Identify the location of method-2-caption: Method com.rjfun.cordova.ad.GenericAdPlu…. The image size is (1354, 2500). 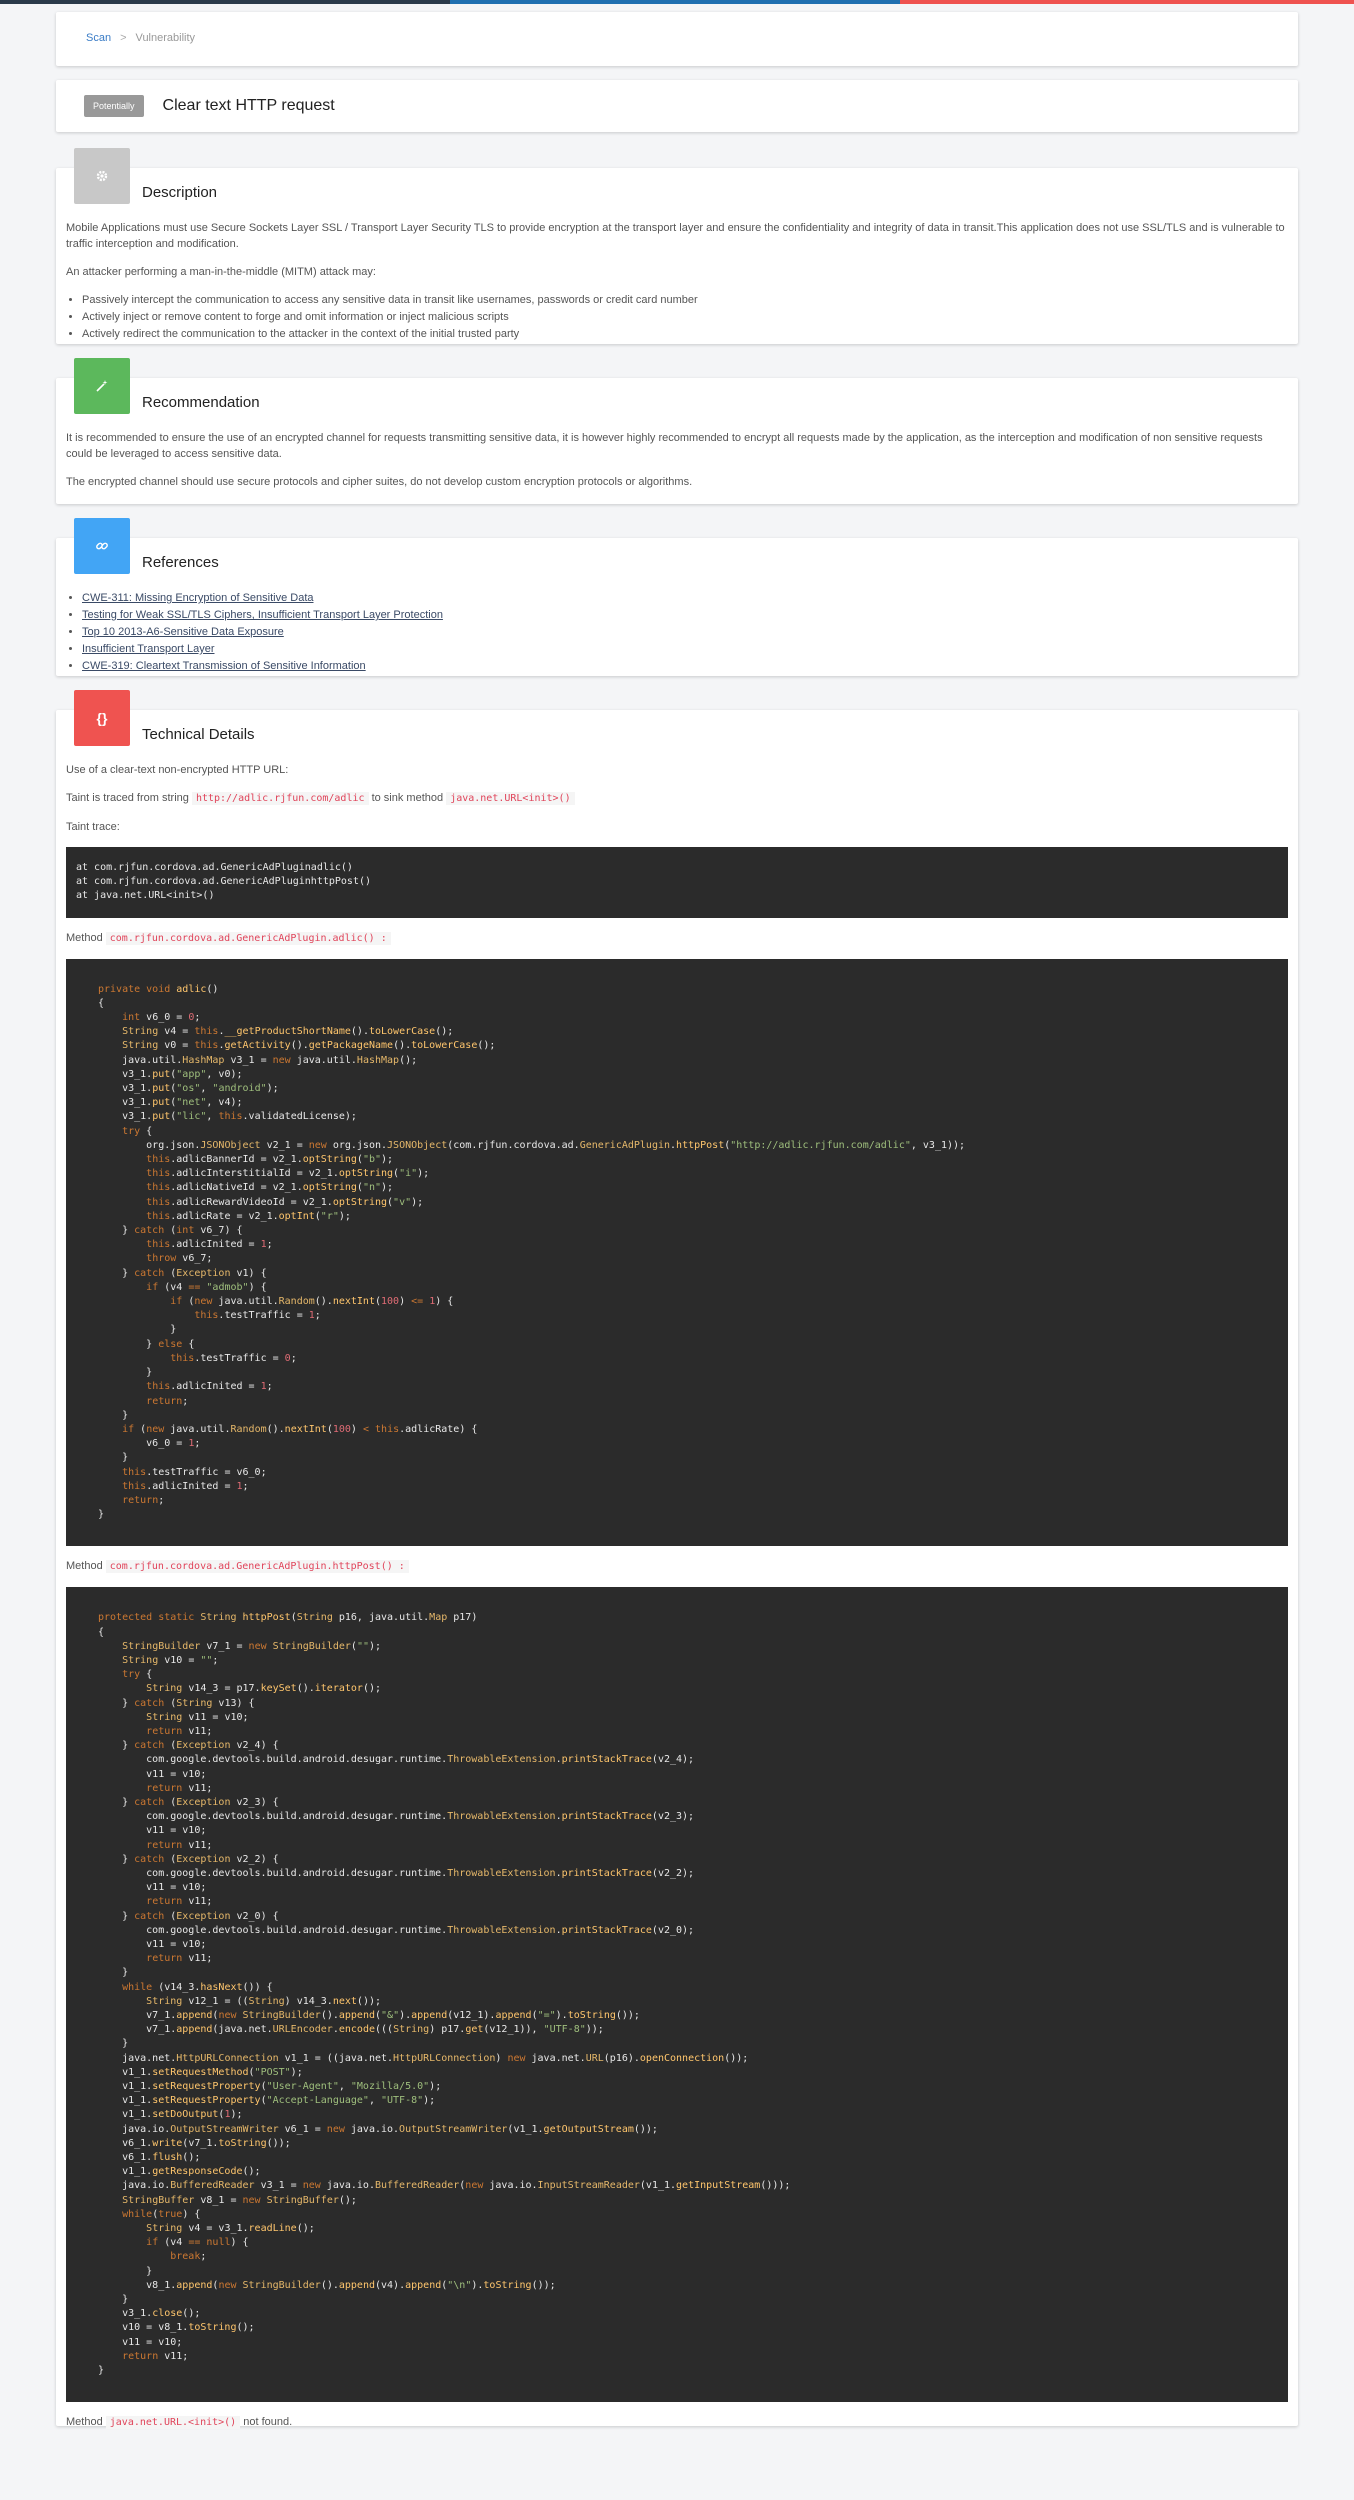
(677, 1566).